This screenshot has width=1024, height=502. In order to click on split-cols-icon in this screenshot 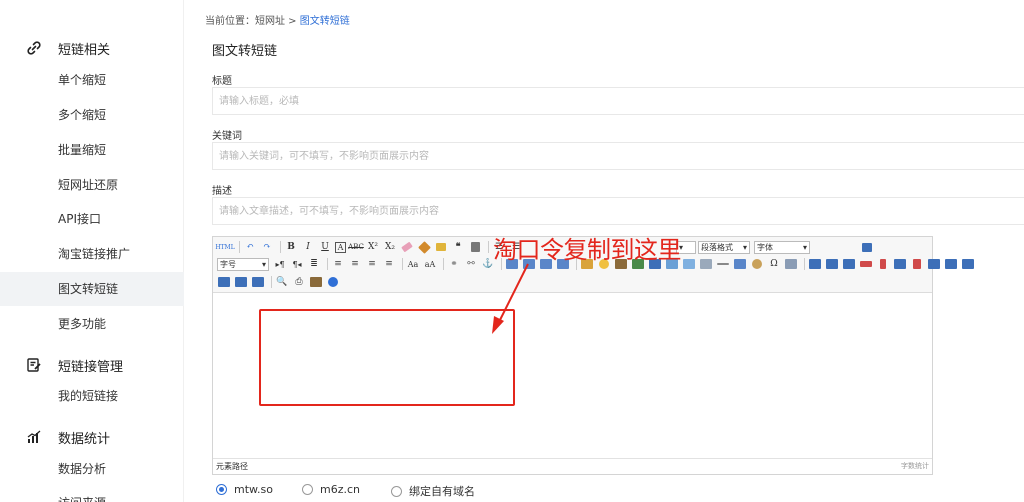, I will do `click(968, 264)`.